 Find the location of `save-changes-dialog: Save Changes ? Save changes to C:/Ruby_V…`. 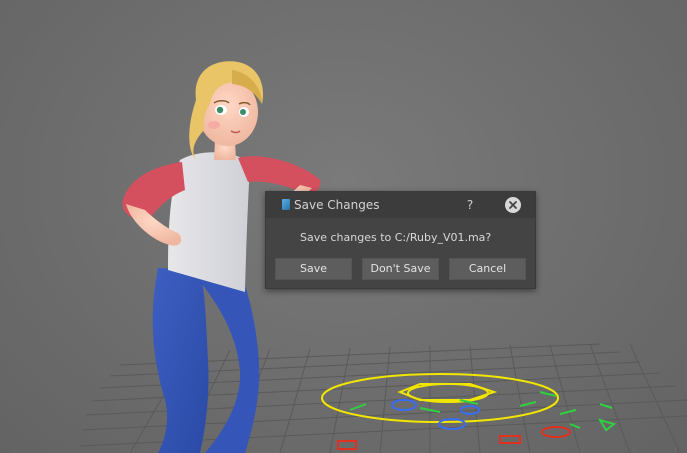

save-changes-dialog: Save Changes ? Save changes to C:/Ruby_V… is located at coordinates (400, 240).